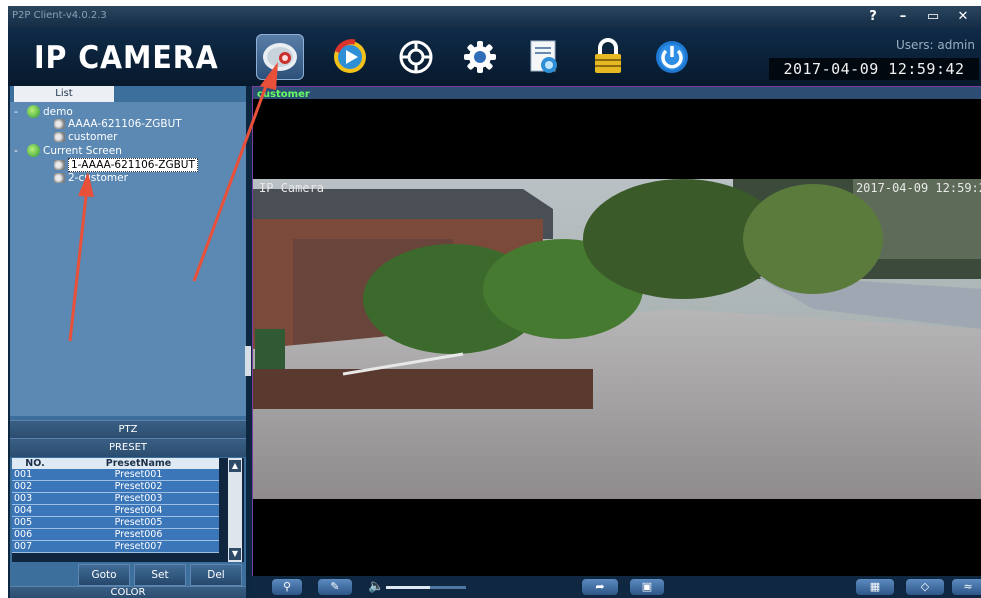 The width and height of the screenshot is (981, 598). I want to click on preset-name: Preset006, so click(138, 534).